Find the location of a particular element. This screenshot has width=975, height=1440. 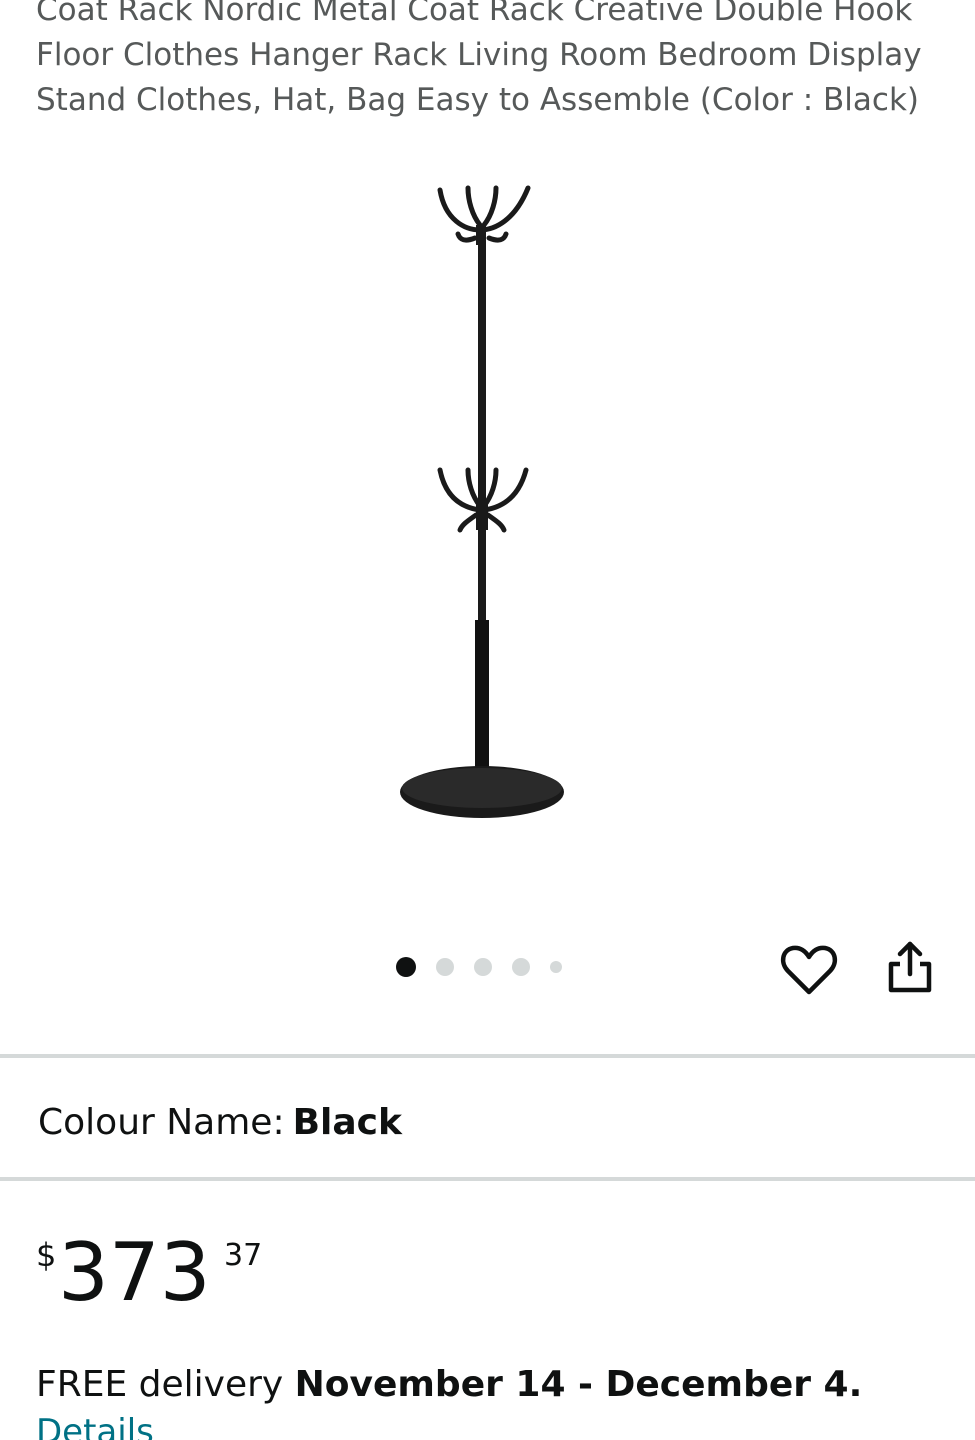

heart-icon is located at coordinates (809, 970).